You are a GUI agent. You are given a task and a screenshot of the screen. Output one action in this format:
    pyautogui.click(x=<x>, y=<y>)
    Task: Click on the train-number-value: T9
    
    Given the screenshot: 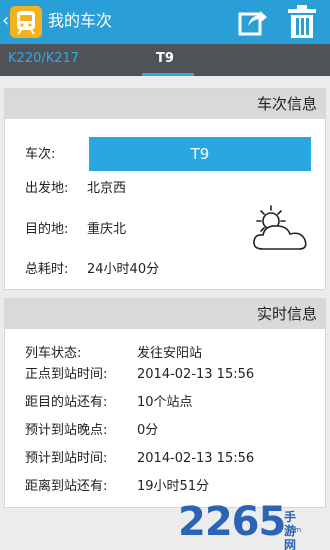 What is the action you would take?
    pyautogui.click(x=200, y=154)
    